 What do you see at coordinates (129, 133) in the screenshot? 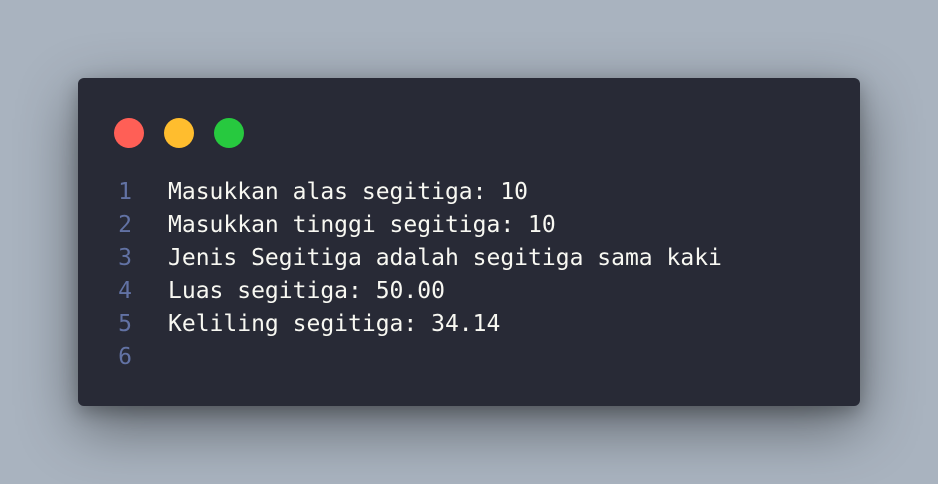
I see `close-button` at bounding box center [129, 133].